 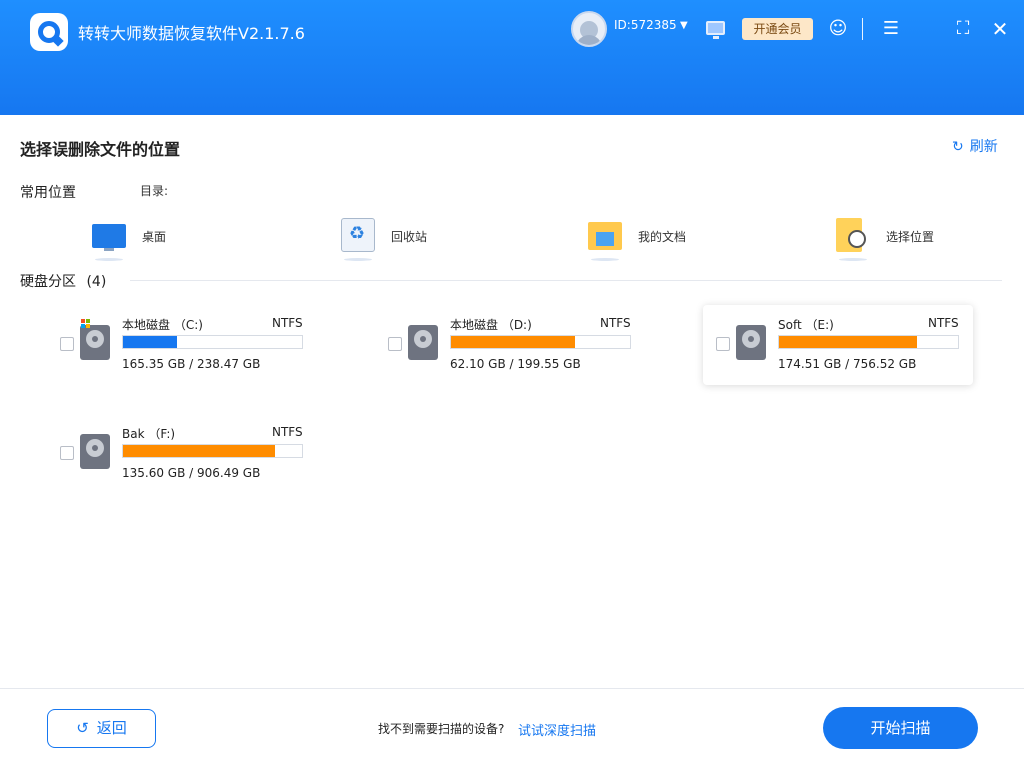 I want to click on monitor-icon, so click(x=715, y=30).